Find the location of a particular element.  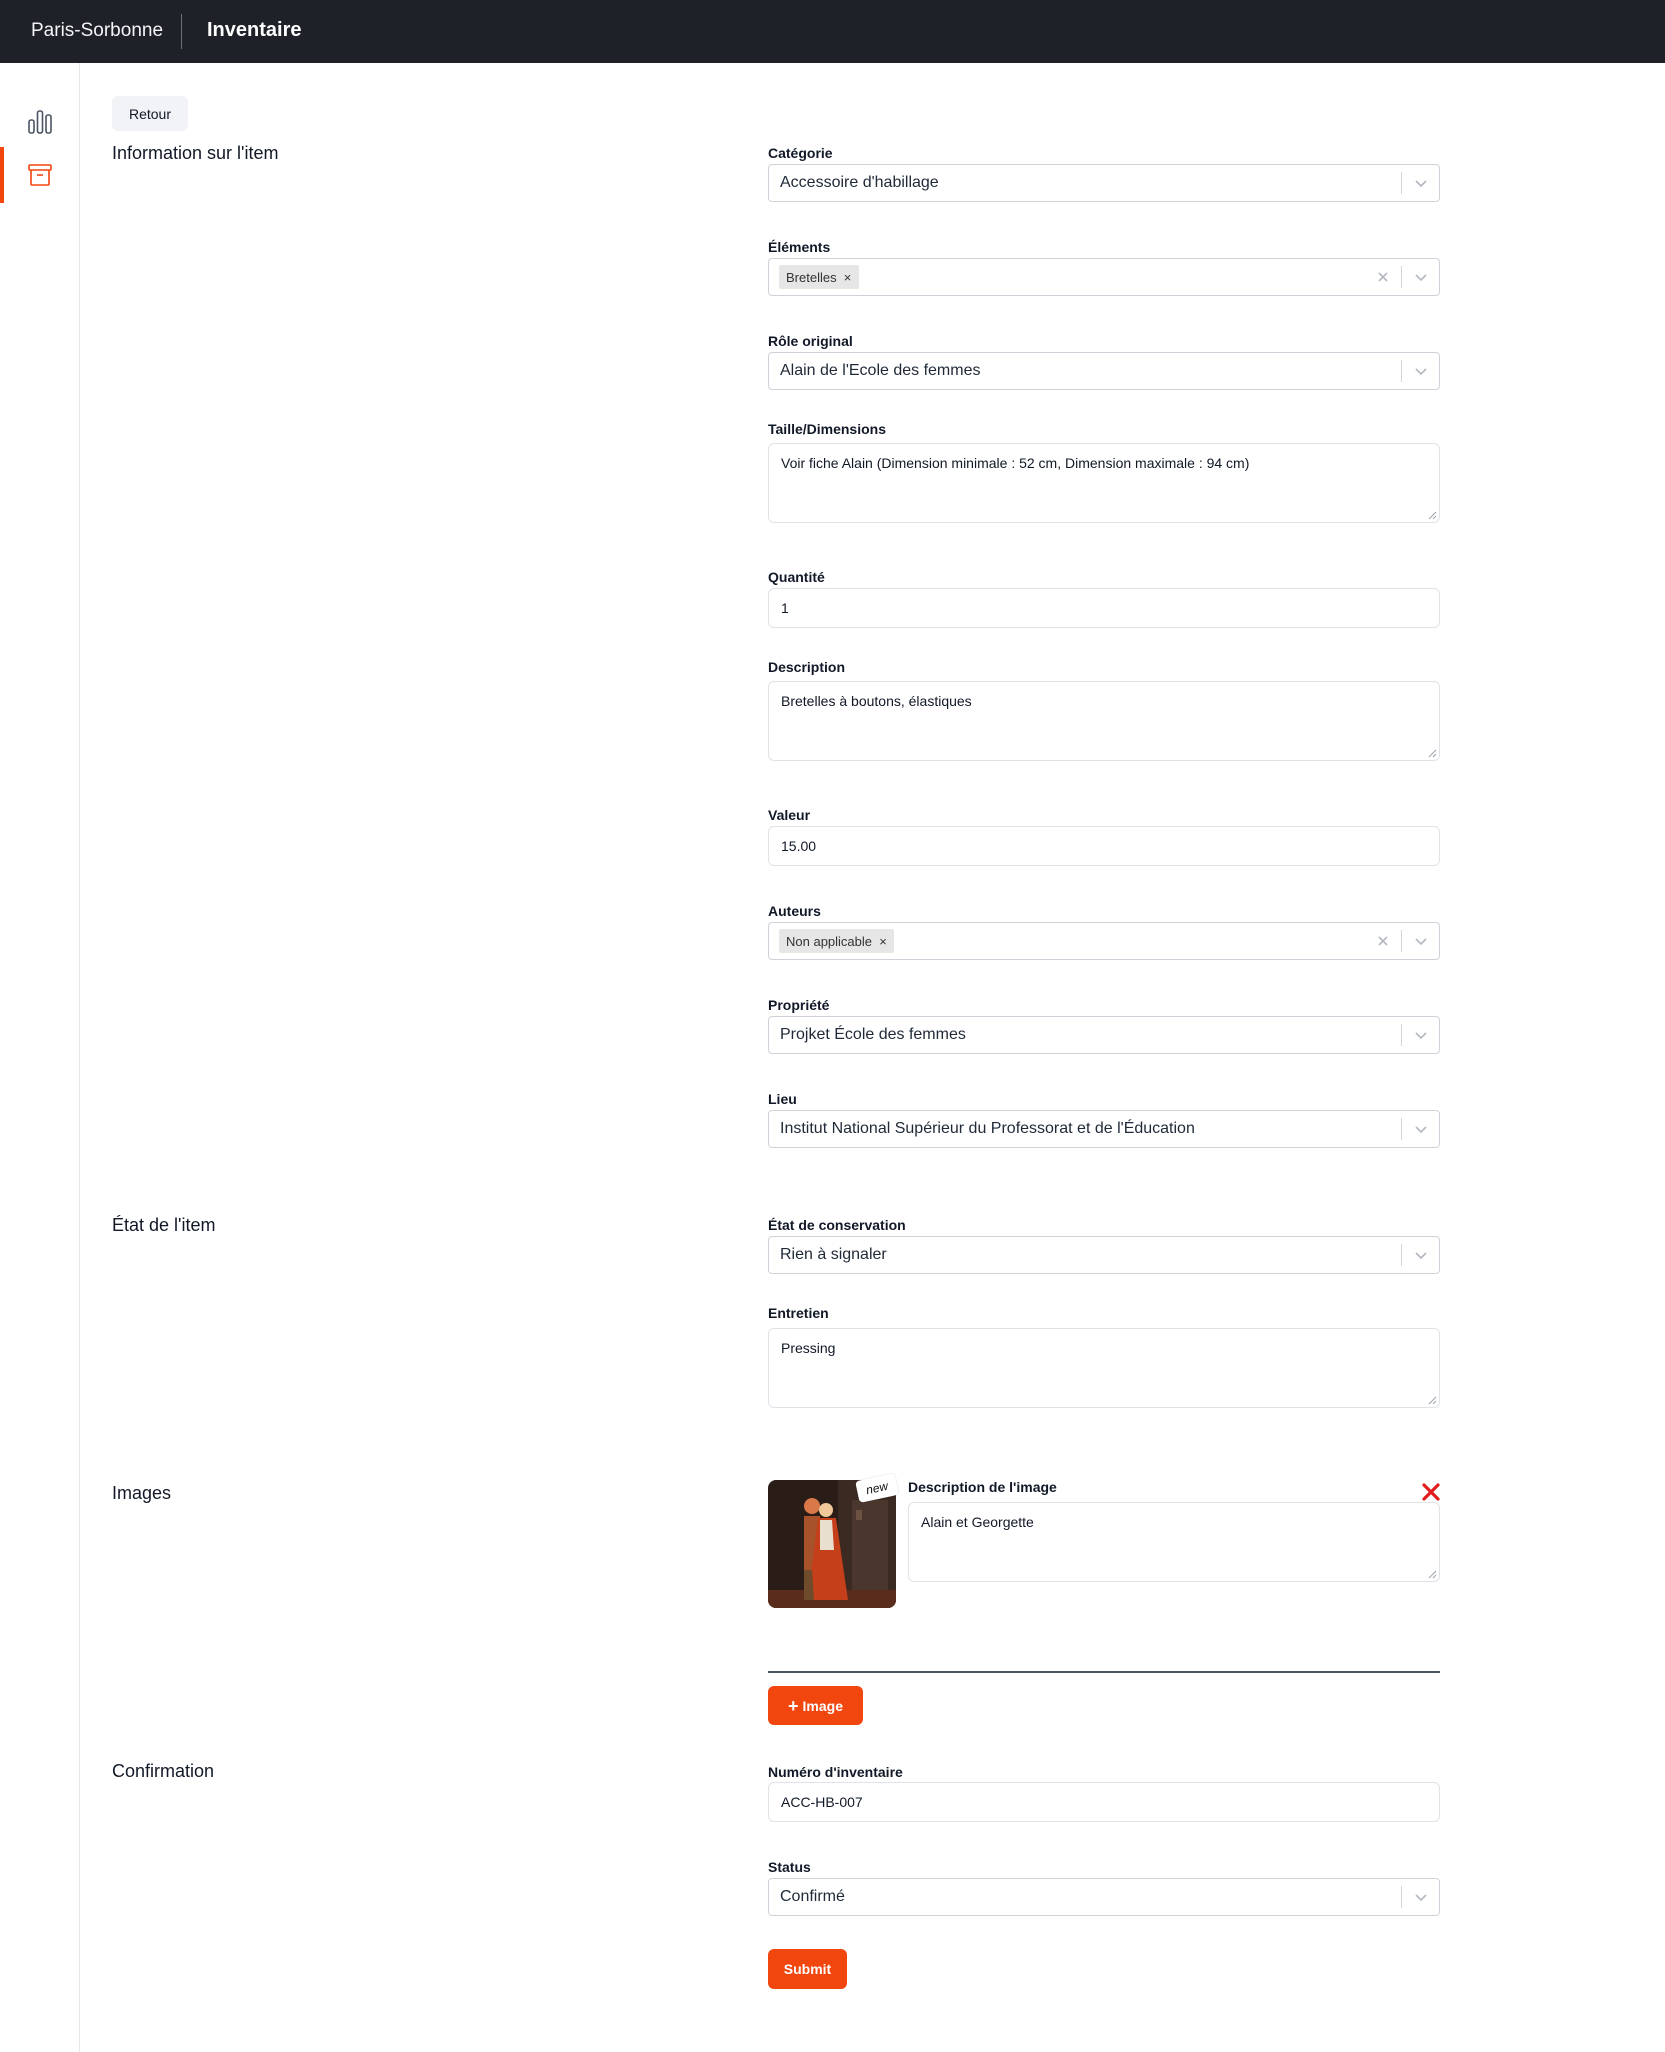

status-select: Confirmé is located at coordinates (1104, 1897).